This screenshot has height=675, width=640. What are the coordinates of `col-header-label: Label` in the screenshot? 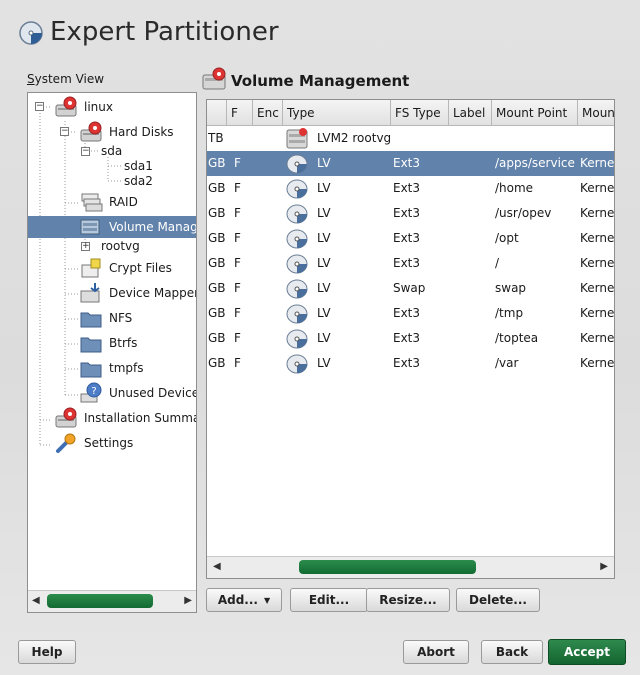 It's located at (470, 113).